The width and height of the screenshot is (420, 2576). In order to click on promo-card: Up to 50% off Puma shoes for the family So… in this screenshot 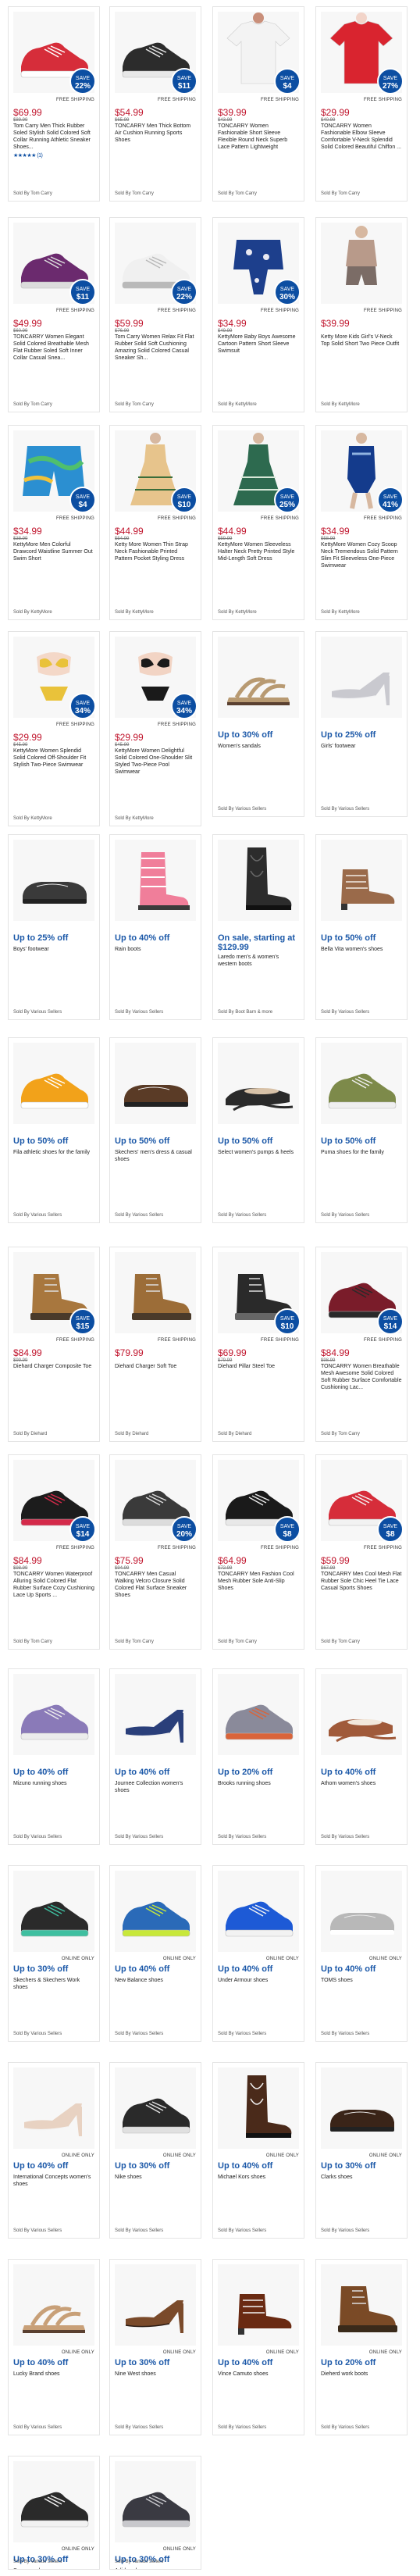, I will do `click(361, 1130)`.